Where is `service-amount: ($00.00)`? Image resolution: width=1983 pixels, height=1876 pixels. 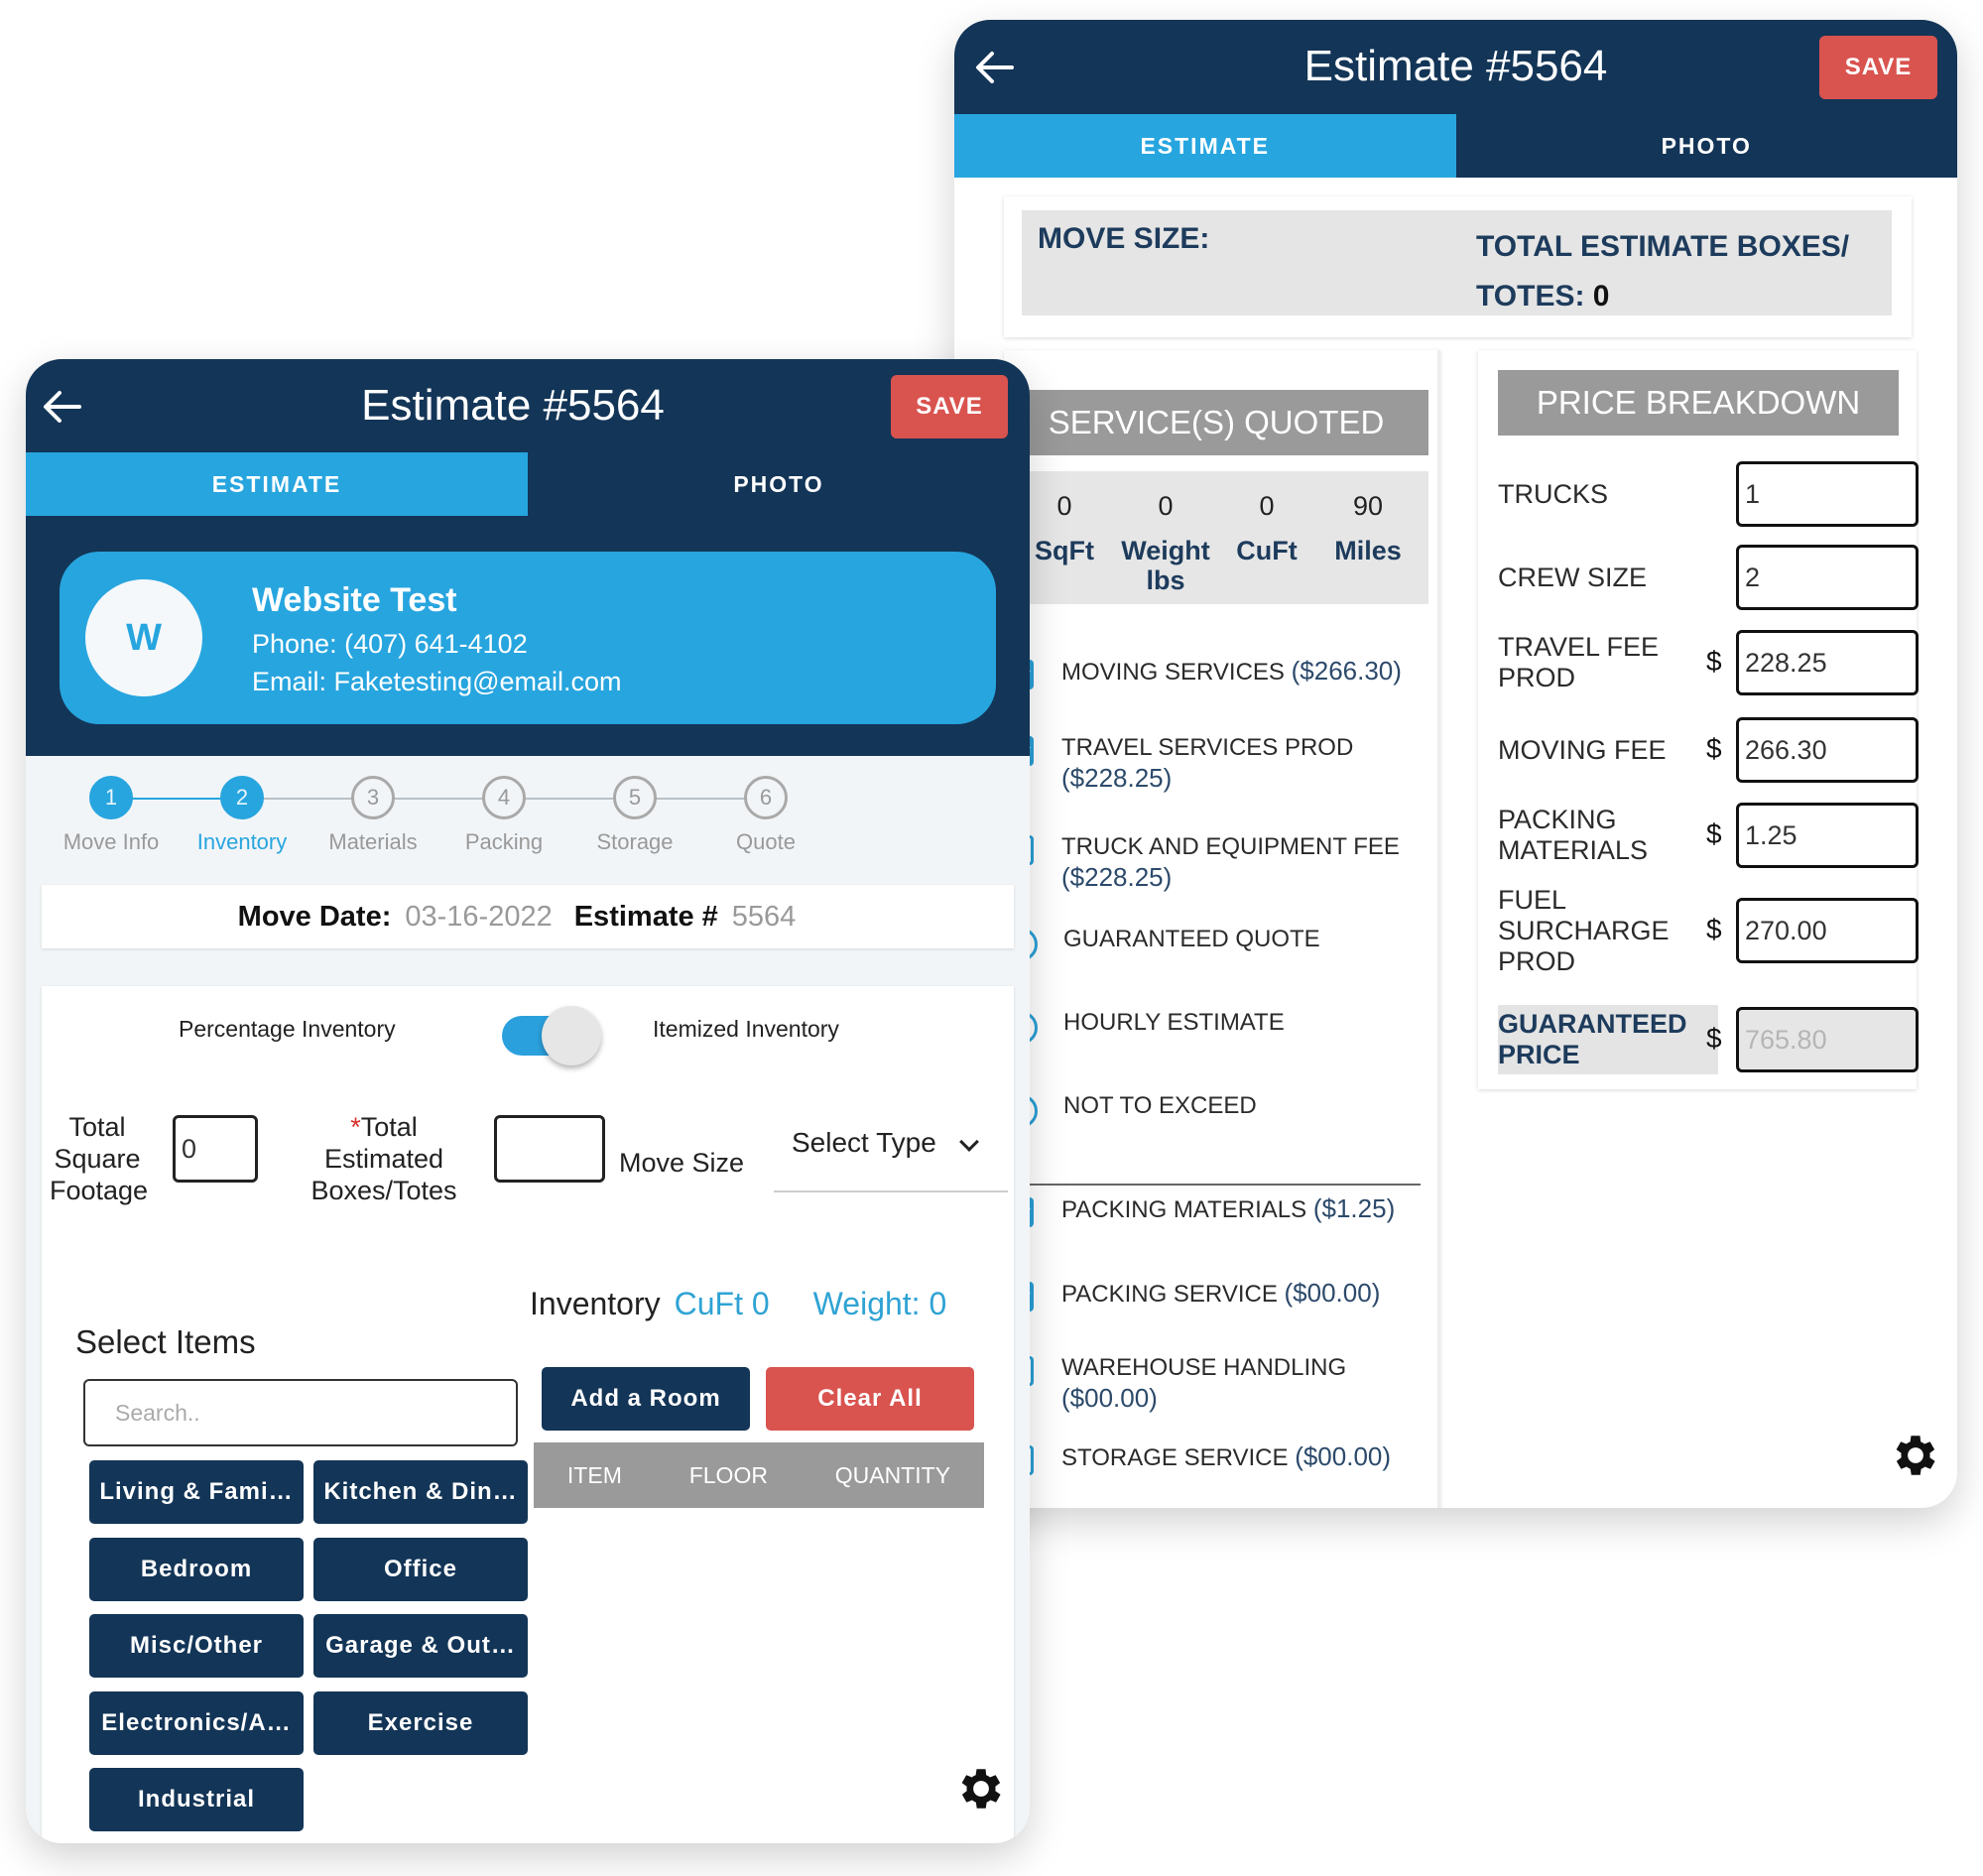 service-amount: ($00.00) is located at coordinates (1343, 1456).